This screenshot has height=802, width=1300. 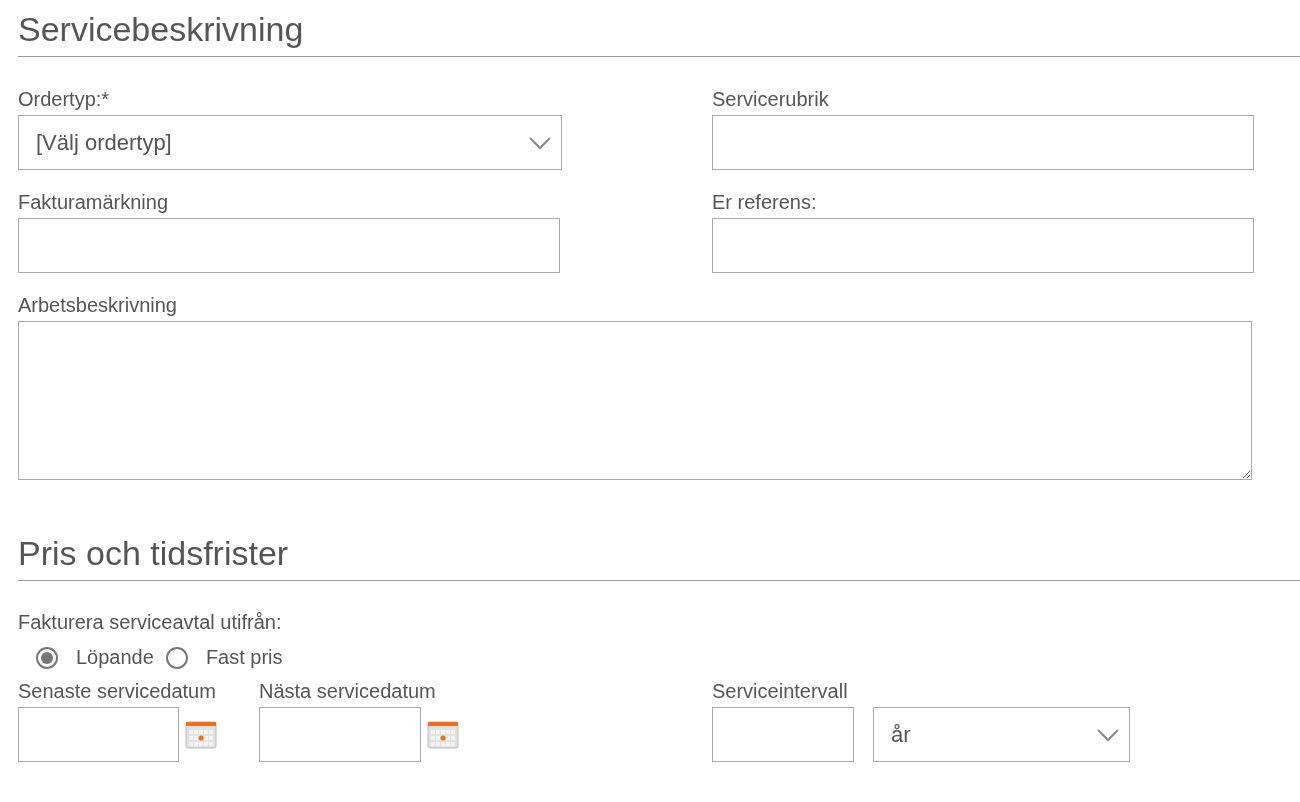 What do you see at coordinates (94, 202) in the screenshot?
I see `field-label: Fakturamärkning` at bounding box center [94, 202].